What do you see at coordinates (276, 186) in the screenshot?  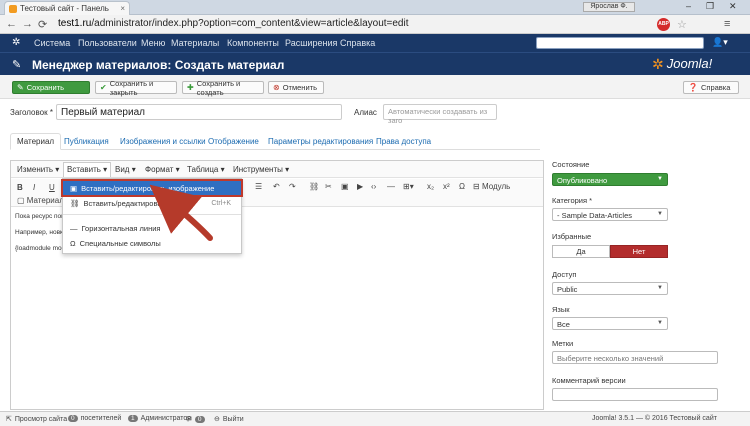 I see `undo-icon: ↶` at bounding box center [276, 186].